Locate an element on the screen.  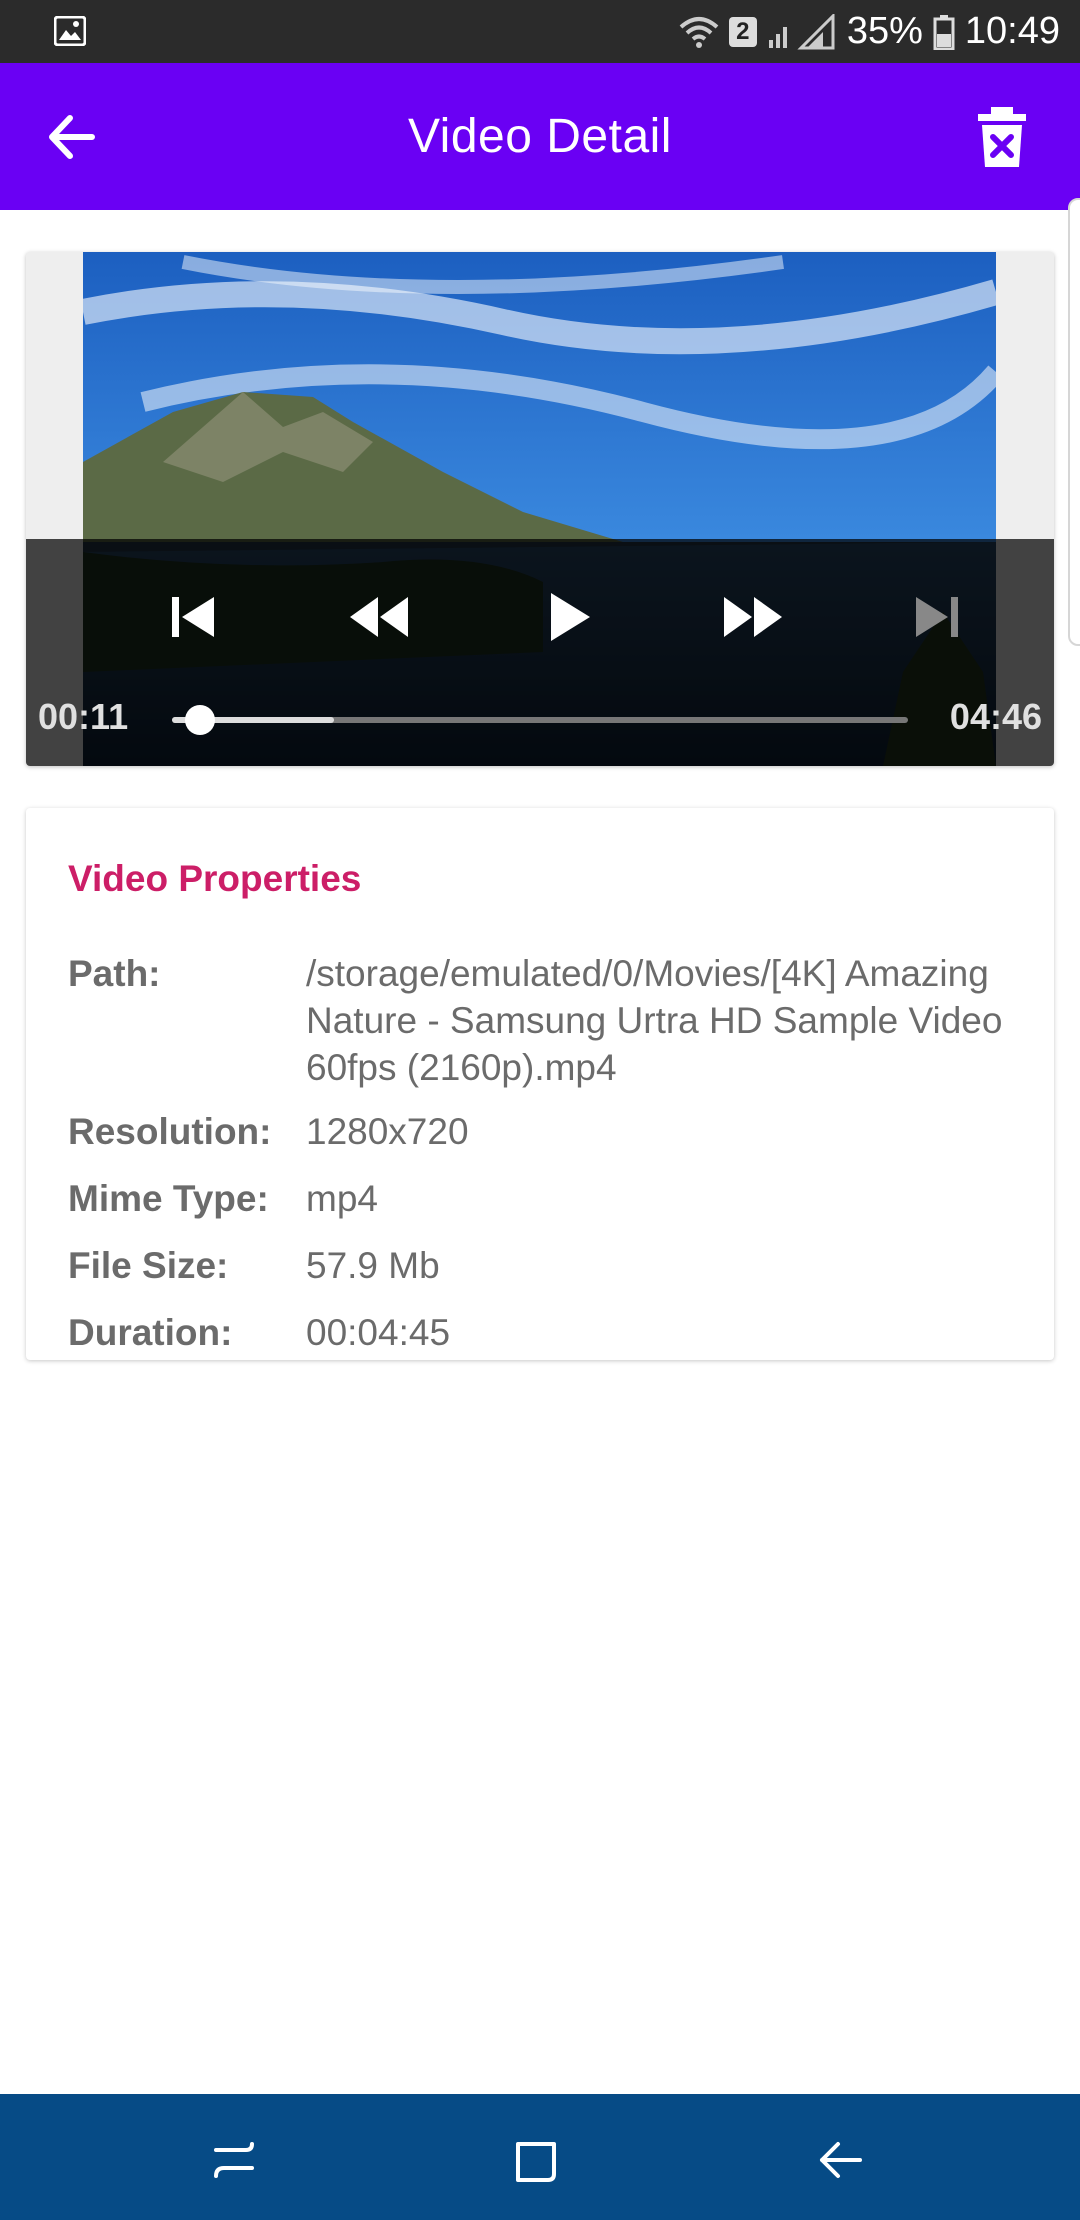
scroll-indicator is located at coordinates (1074, 422).